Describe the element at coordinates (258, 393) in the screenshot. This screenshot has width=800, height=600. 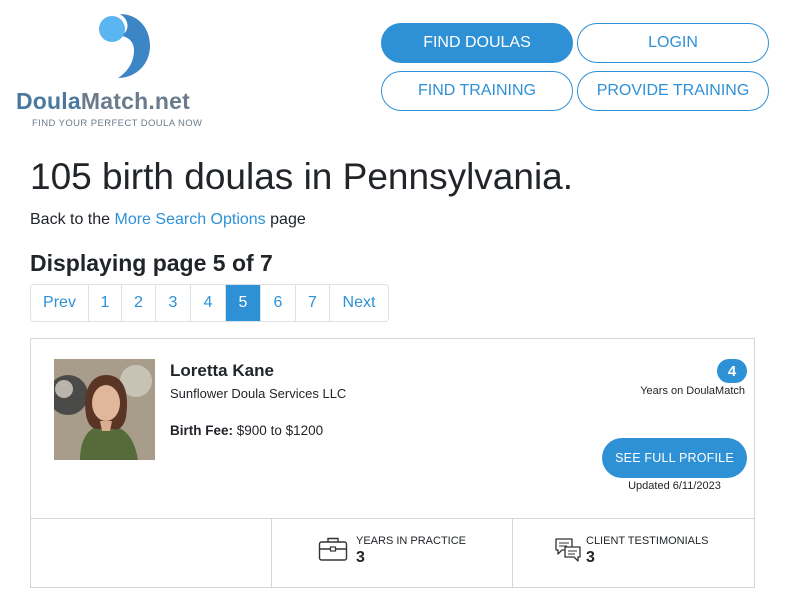
I see `doula-business: Sunflower Doula Services LLC` at that location.